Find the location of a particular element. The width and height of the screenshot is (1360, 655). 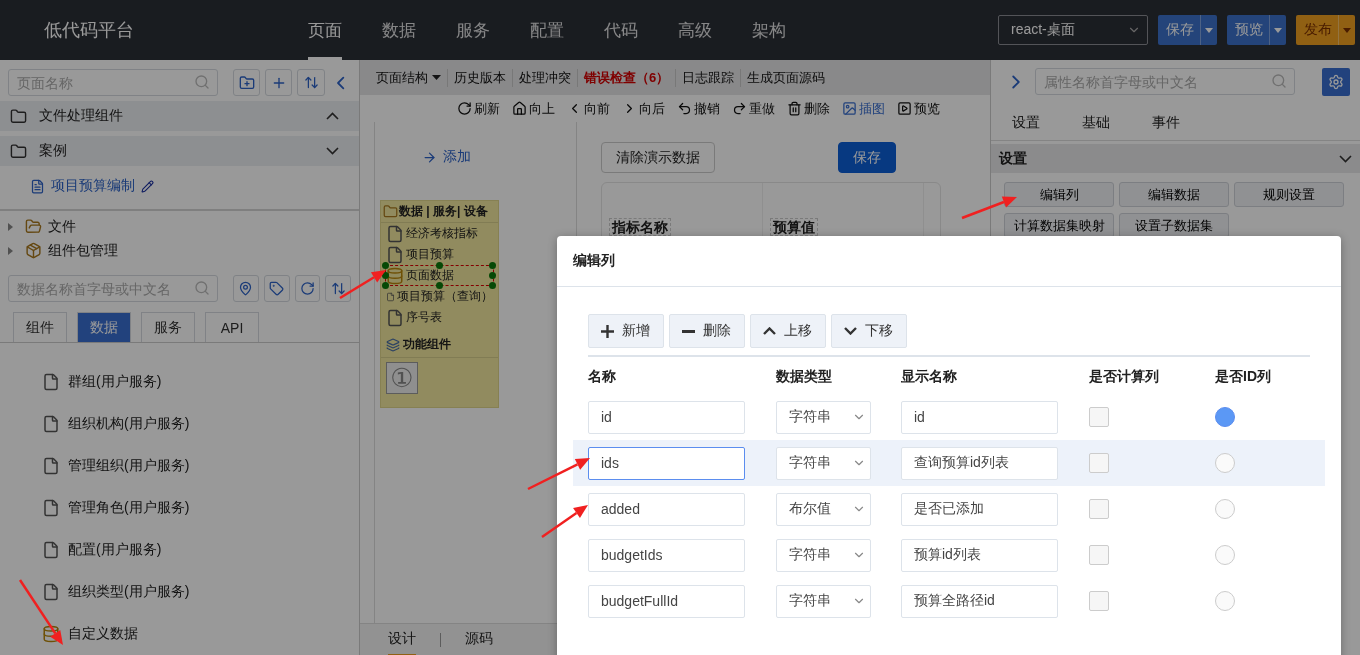

split-button: 预览 is located at coordinates (1256, 30).